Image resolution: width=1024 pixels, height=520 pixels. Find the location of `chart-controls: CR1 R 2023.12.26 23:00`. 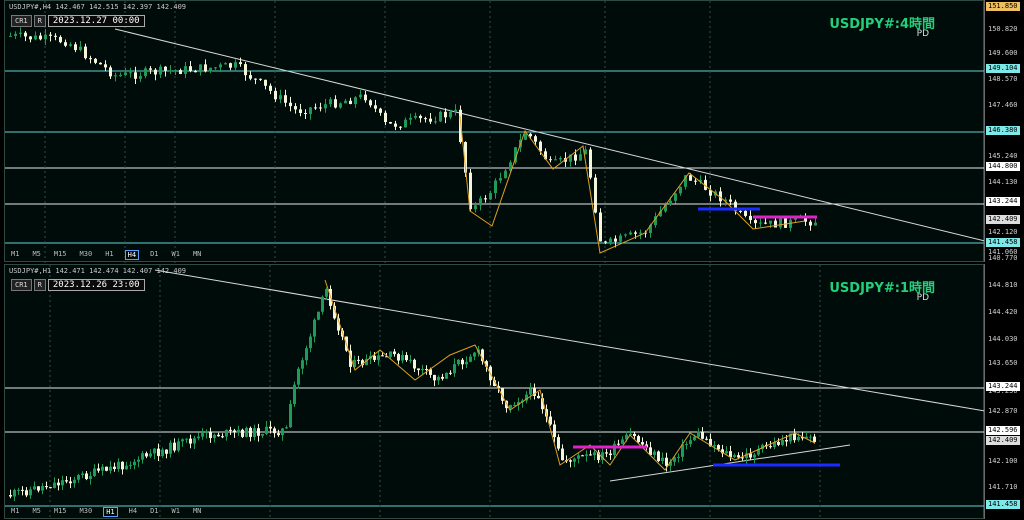

chart-controls: CR1 R 2023.12.26 23:00 is located at coordinates (78, 285).